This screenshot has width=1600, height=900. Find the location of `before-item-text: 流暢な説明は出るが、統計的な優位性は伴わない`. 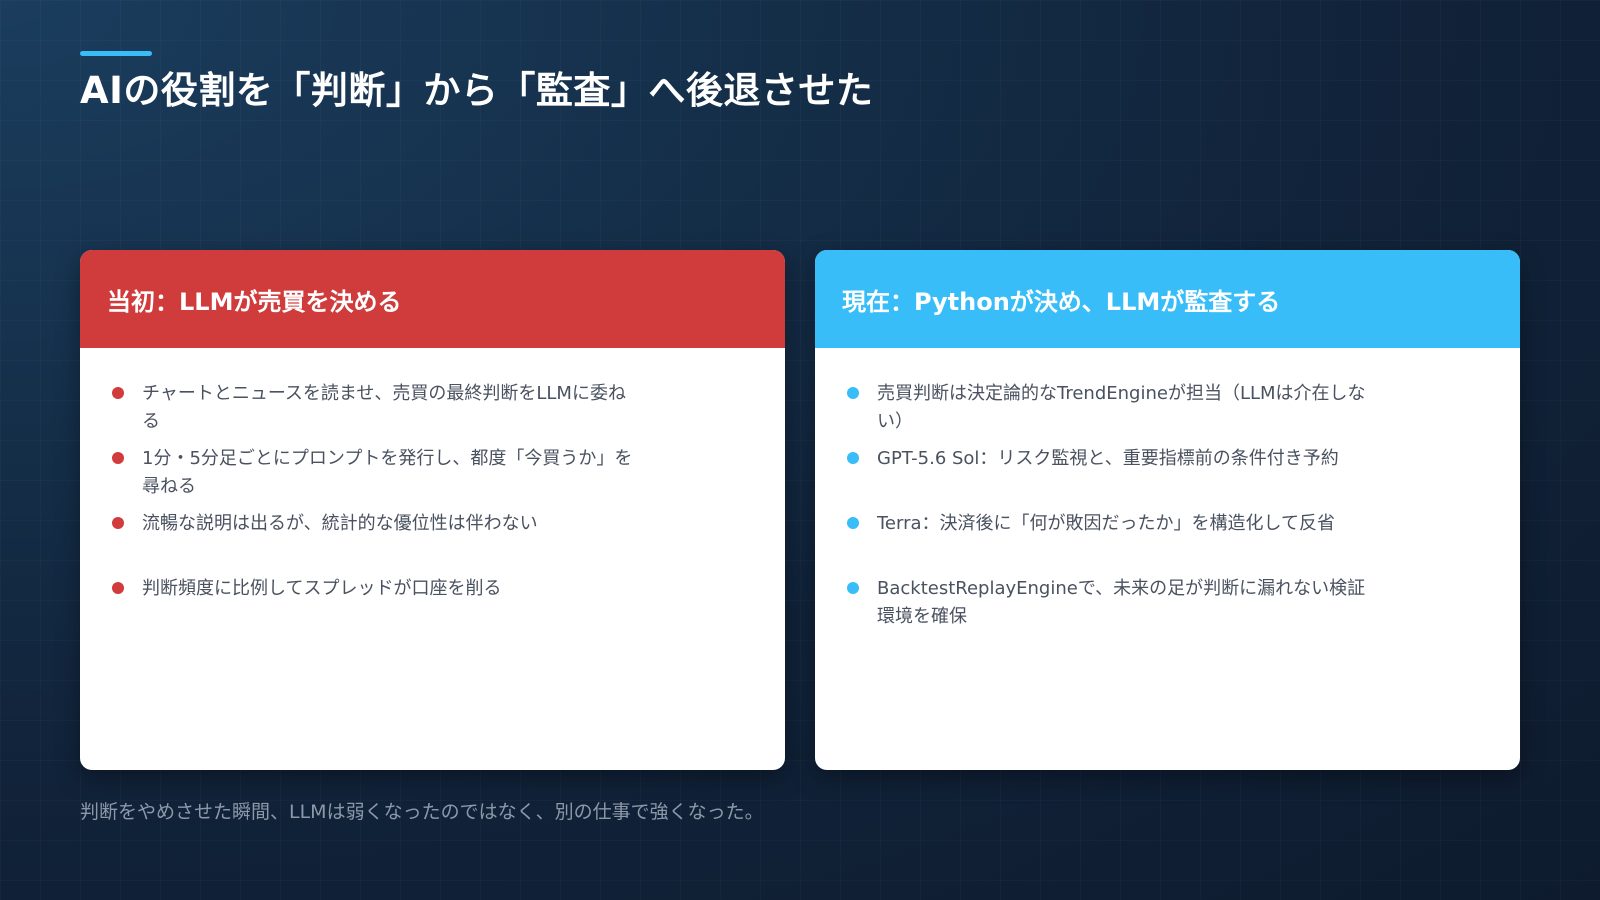

before-item-text: 流暢な説明は出るが、統計的な優位性は伴わない is located at coordinates (340, 523).